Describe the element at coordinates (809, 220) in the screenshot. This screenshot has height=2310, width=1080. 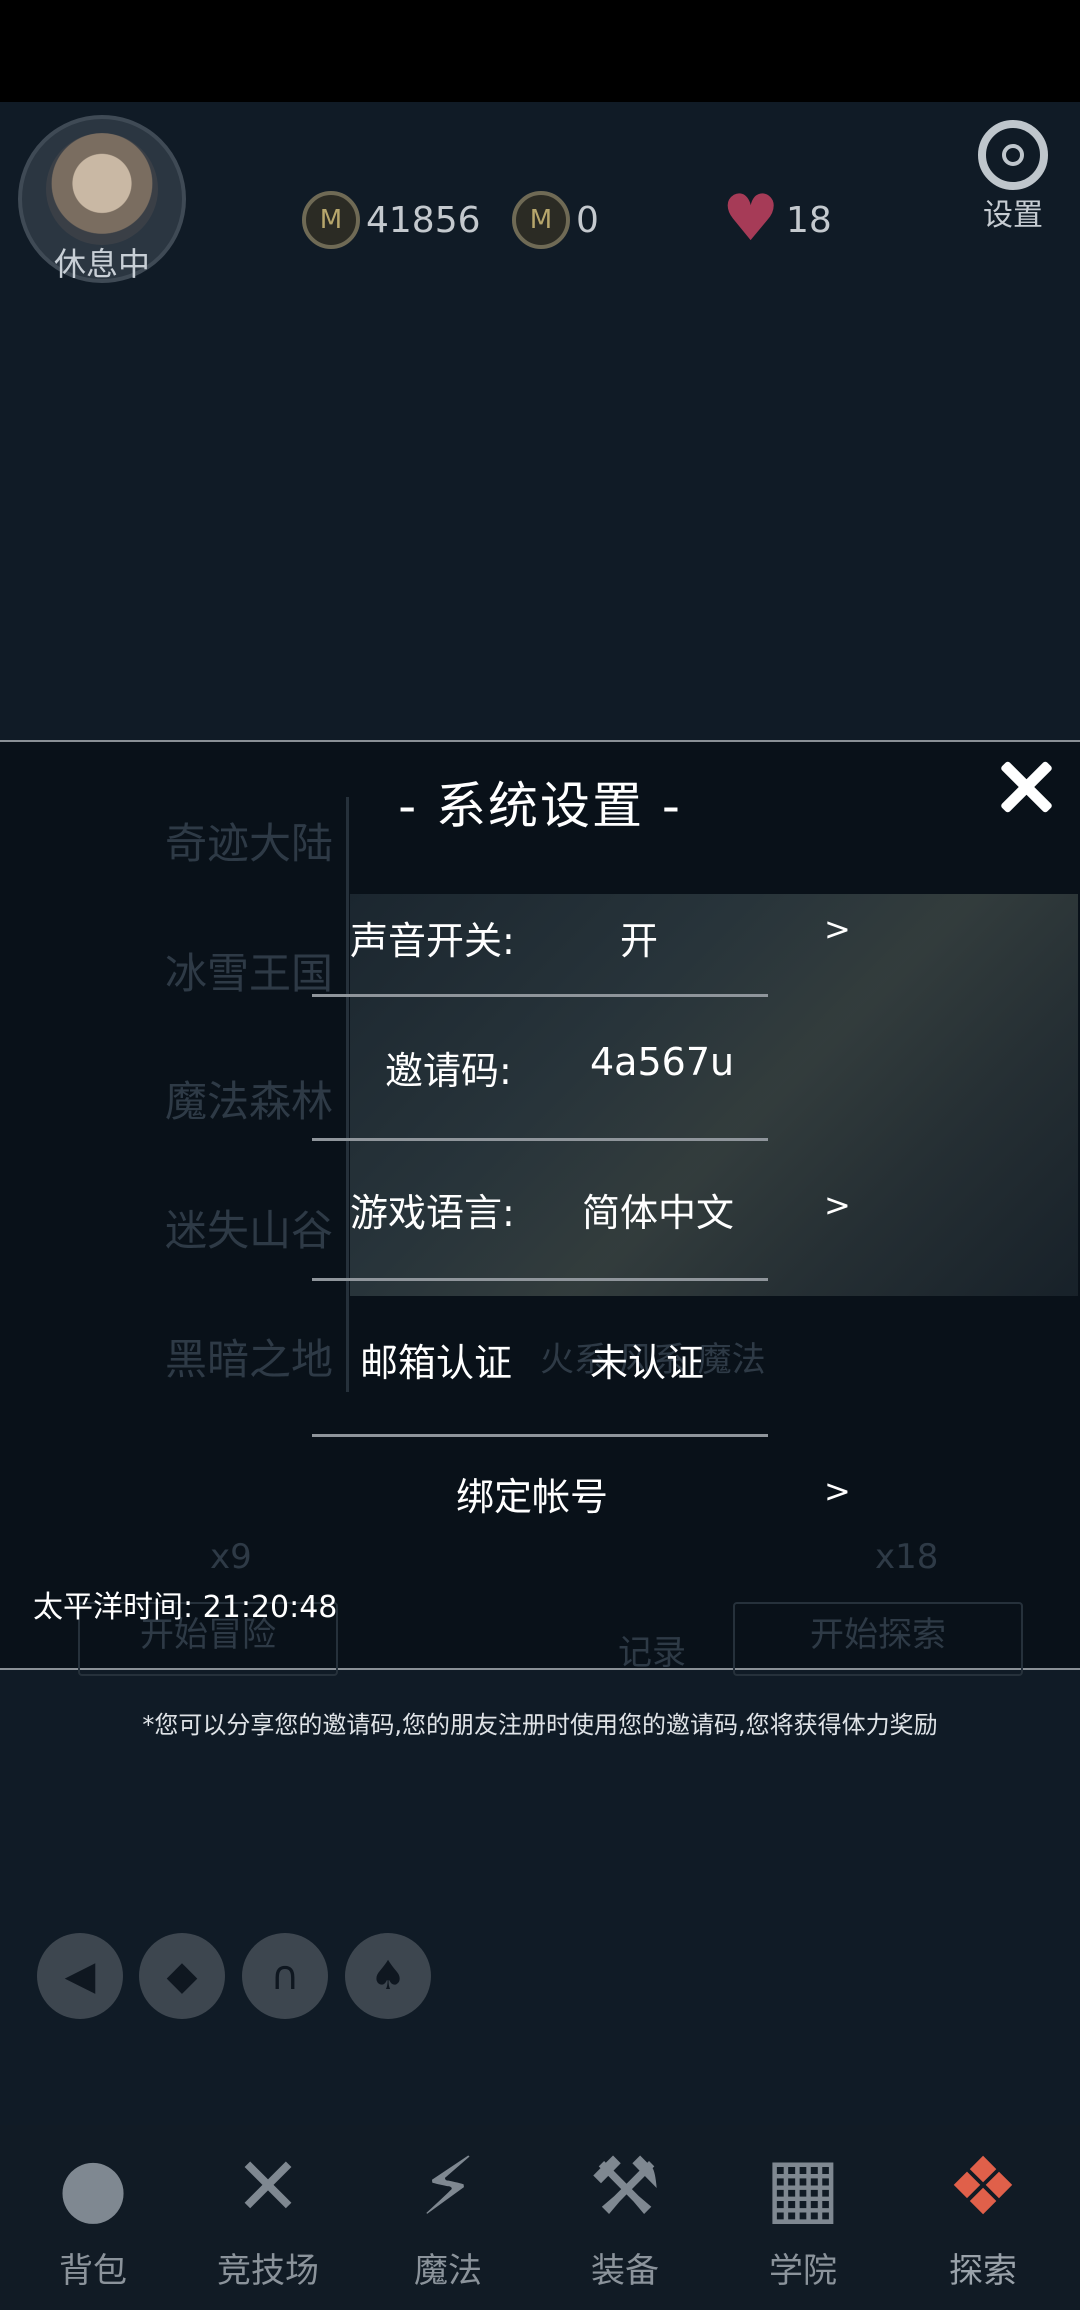
I see `stamina-value: 18` at that location.